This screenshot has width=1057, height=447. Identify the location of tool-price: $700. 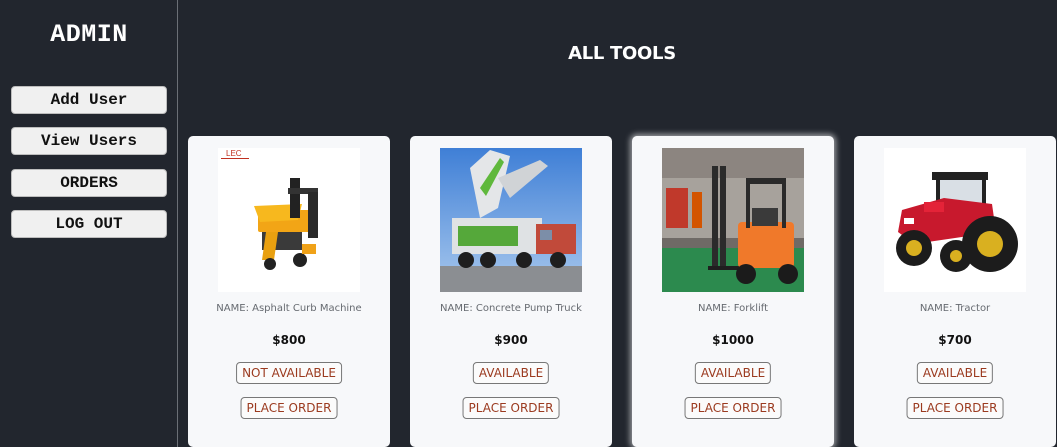
(955, 340).